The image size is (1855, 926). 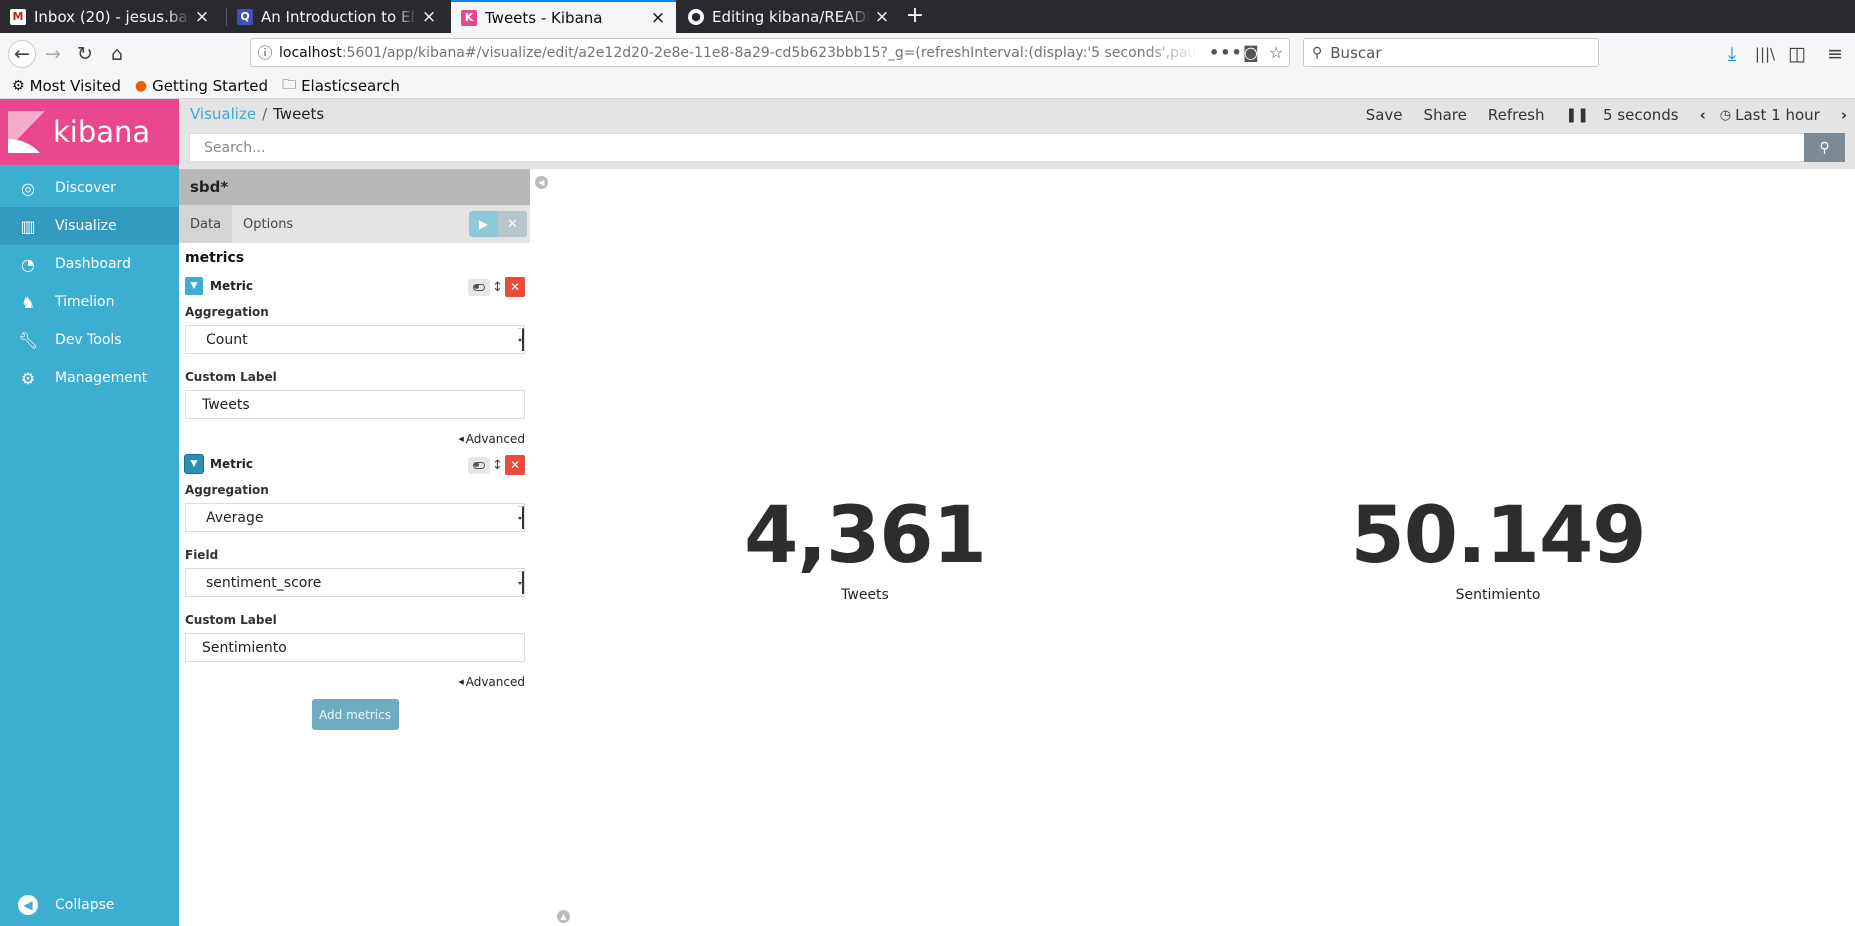 What do you see at coordinates (1516, 115) in the screenshot?
I see `refresh-button: Refresh` at bounding box center [1516, 115].